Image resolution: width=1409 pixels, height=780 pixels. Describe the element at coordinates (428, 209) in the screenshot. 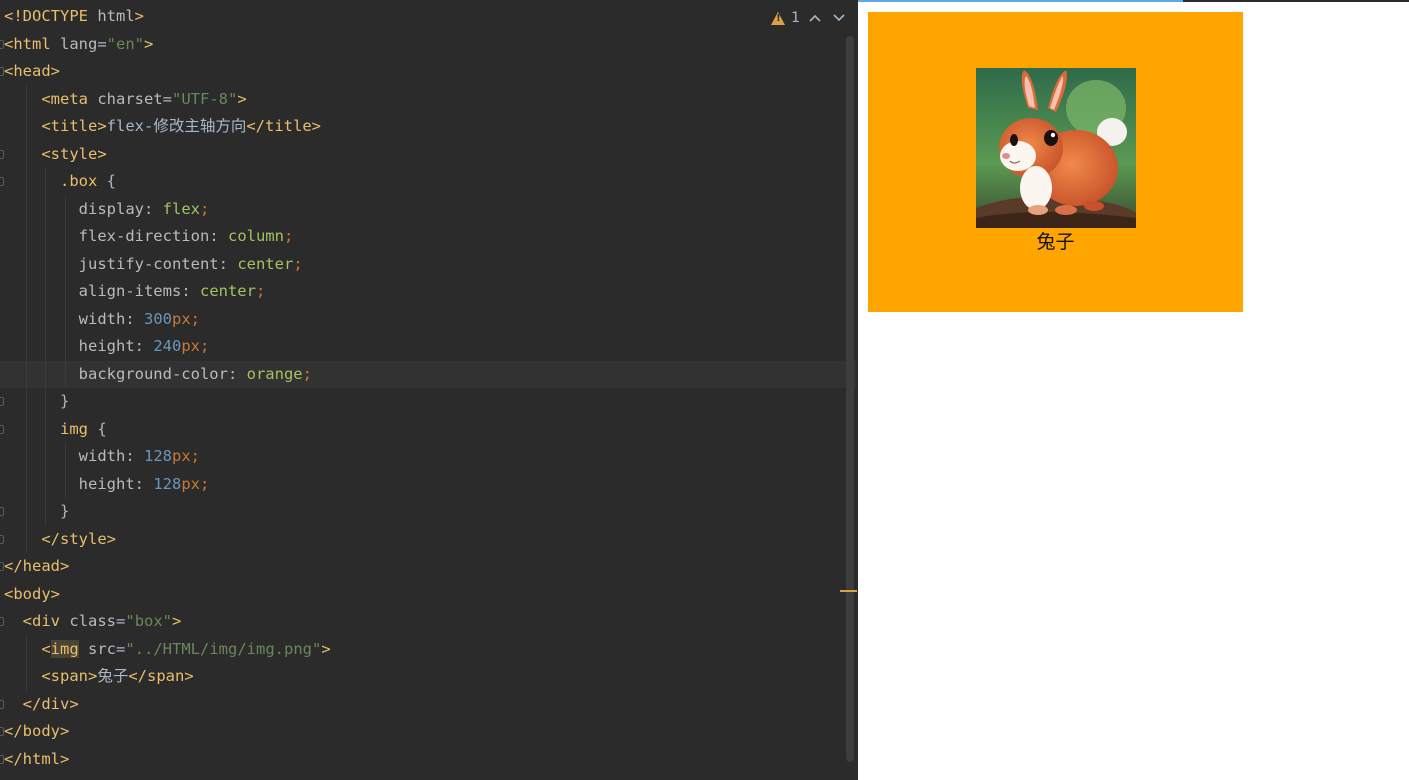

I see `code-line: display: flex;` at that location.